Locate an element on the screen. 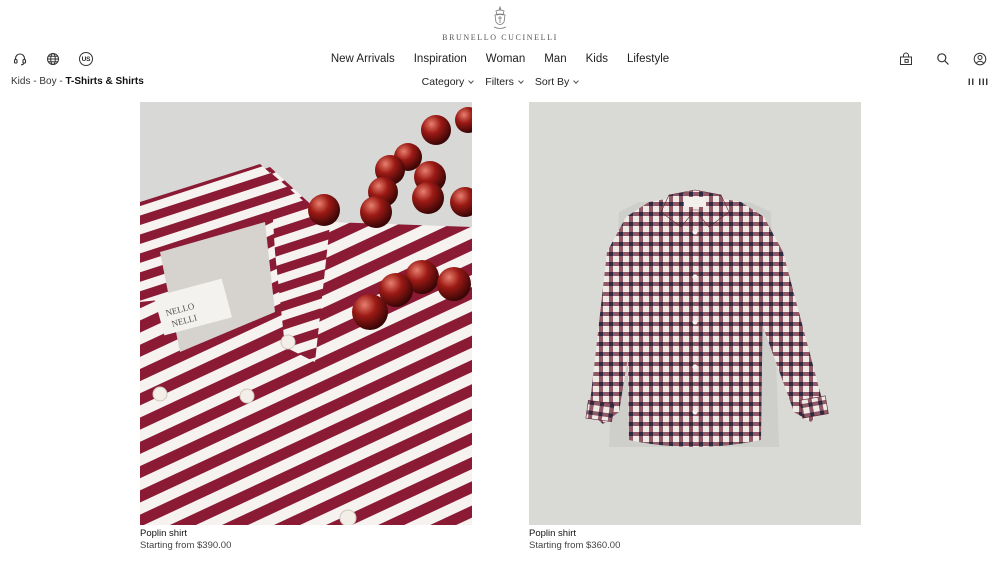 This screenshot has height=565, width=1000. category-dropdown: Category is located at coordinates (448, 82).